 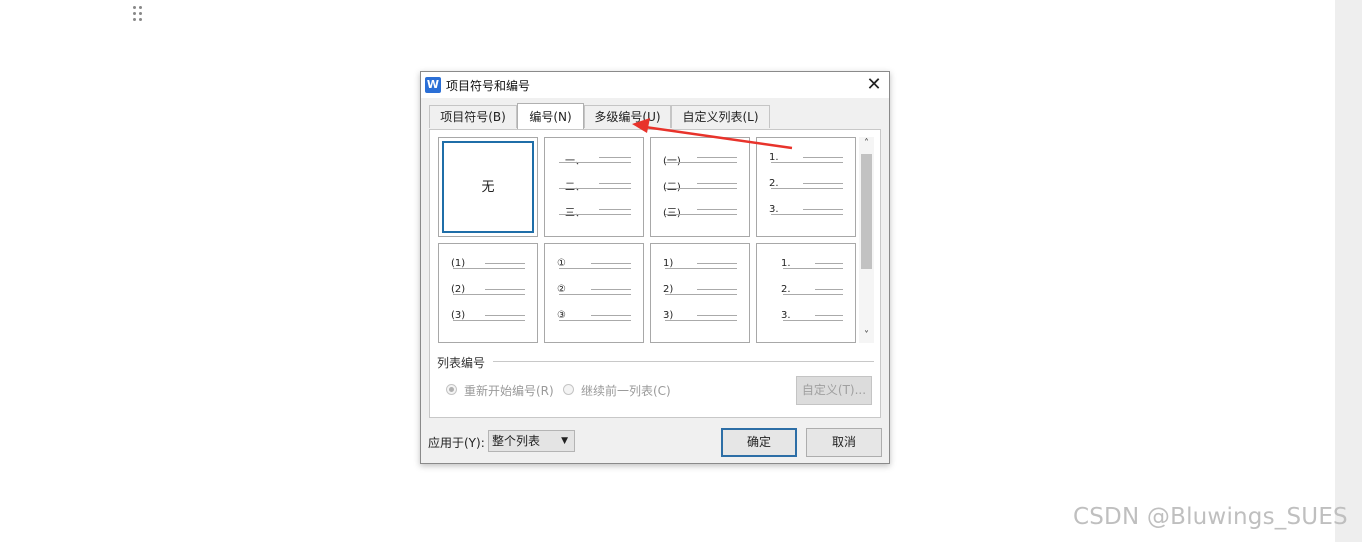 What do you see at coordinates (672, 211) in the screenshot?
I see `preview-number: (三)` at bounding box center [672, 211].